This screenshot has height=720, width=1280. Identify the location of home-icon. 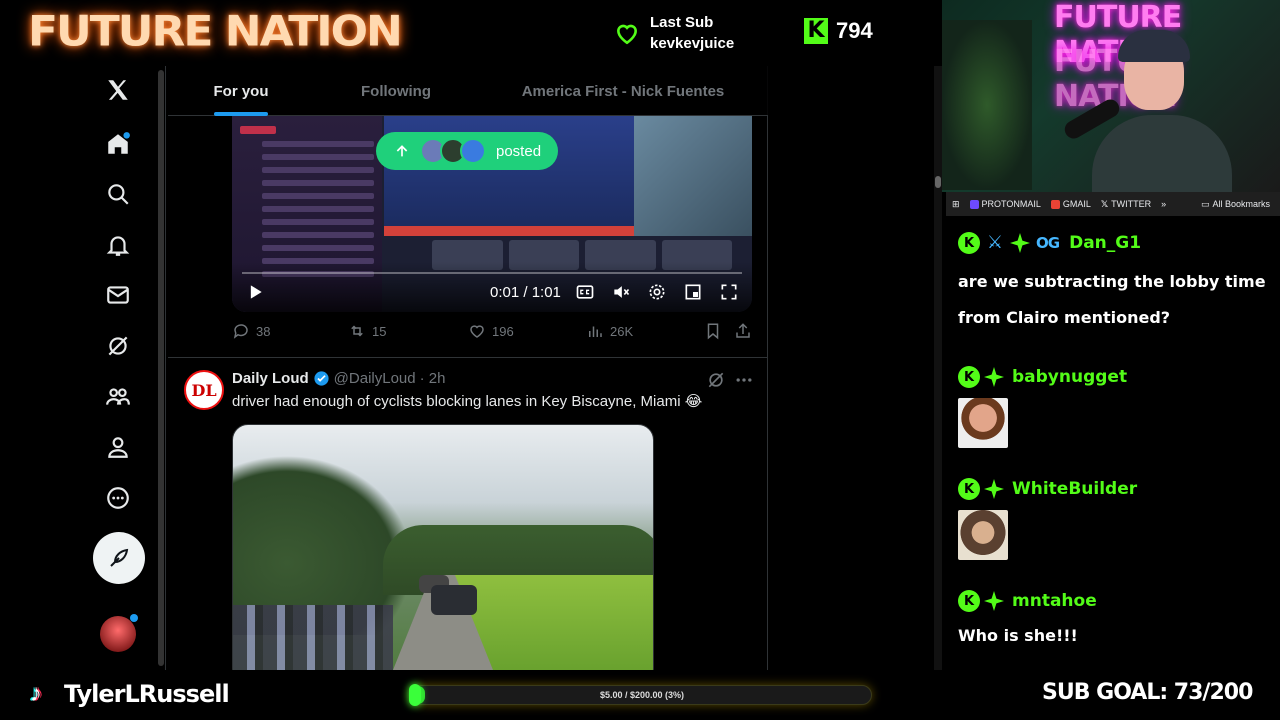
(118, 144).